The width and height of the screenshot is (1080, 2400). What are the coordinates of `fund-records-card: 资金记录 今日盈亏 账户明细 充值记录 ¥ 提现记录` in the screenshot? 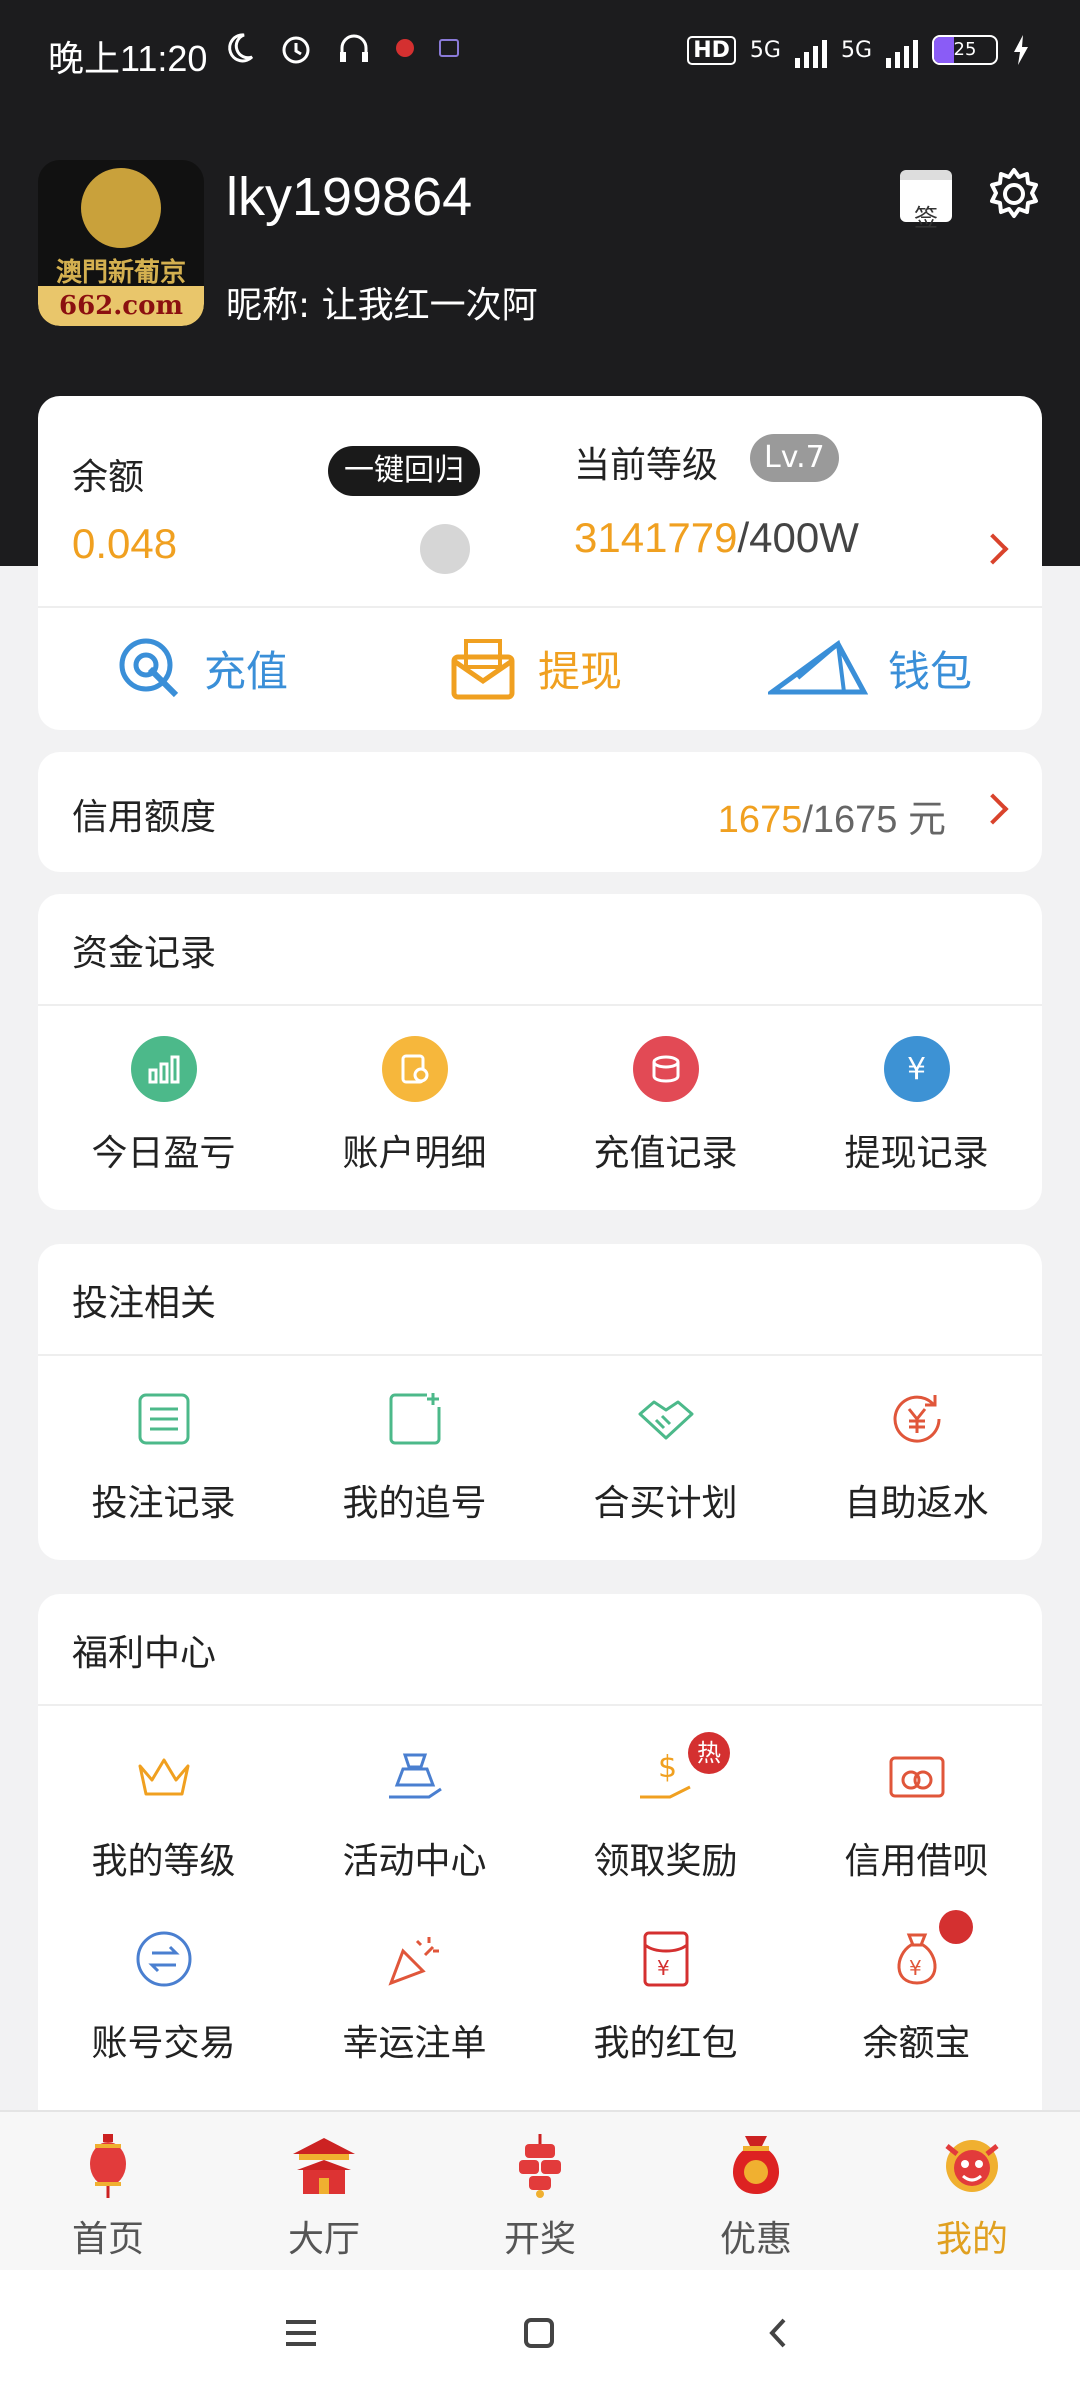 It's located at (540, 1052).